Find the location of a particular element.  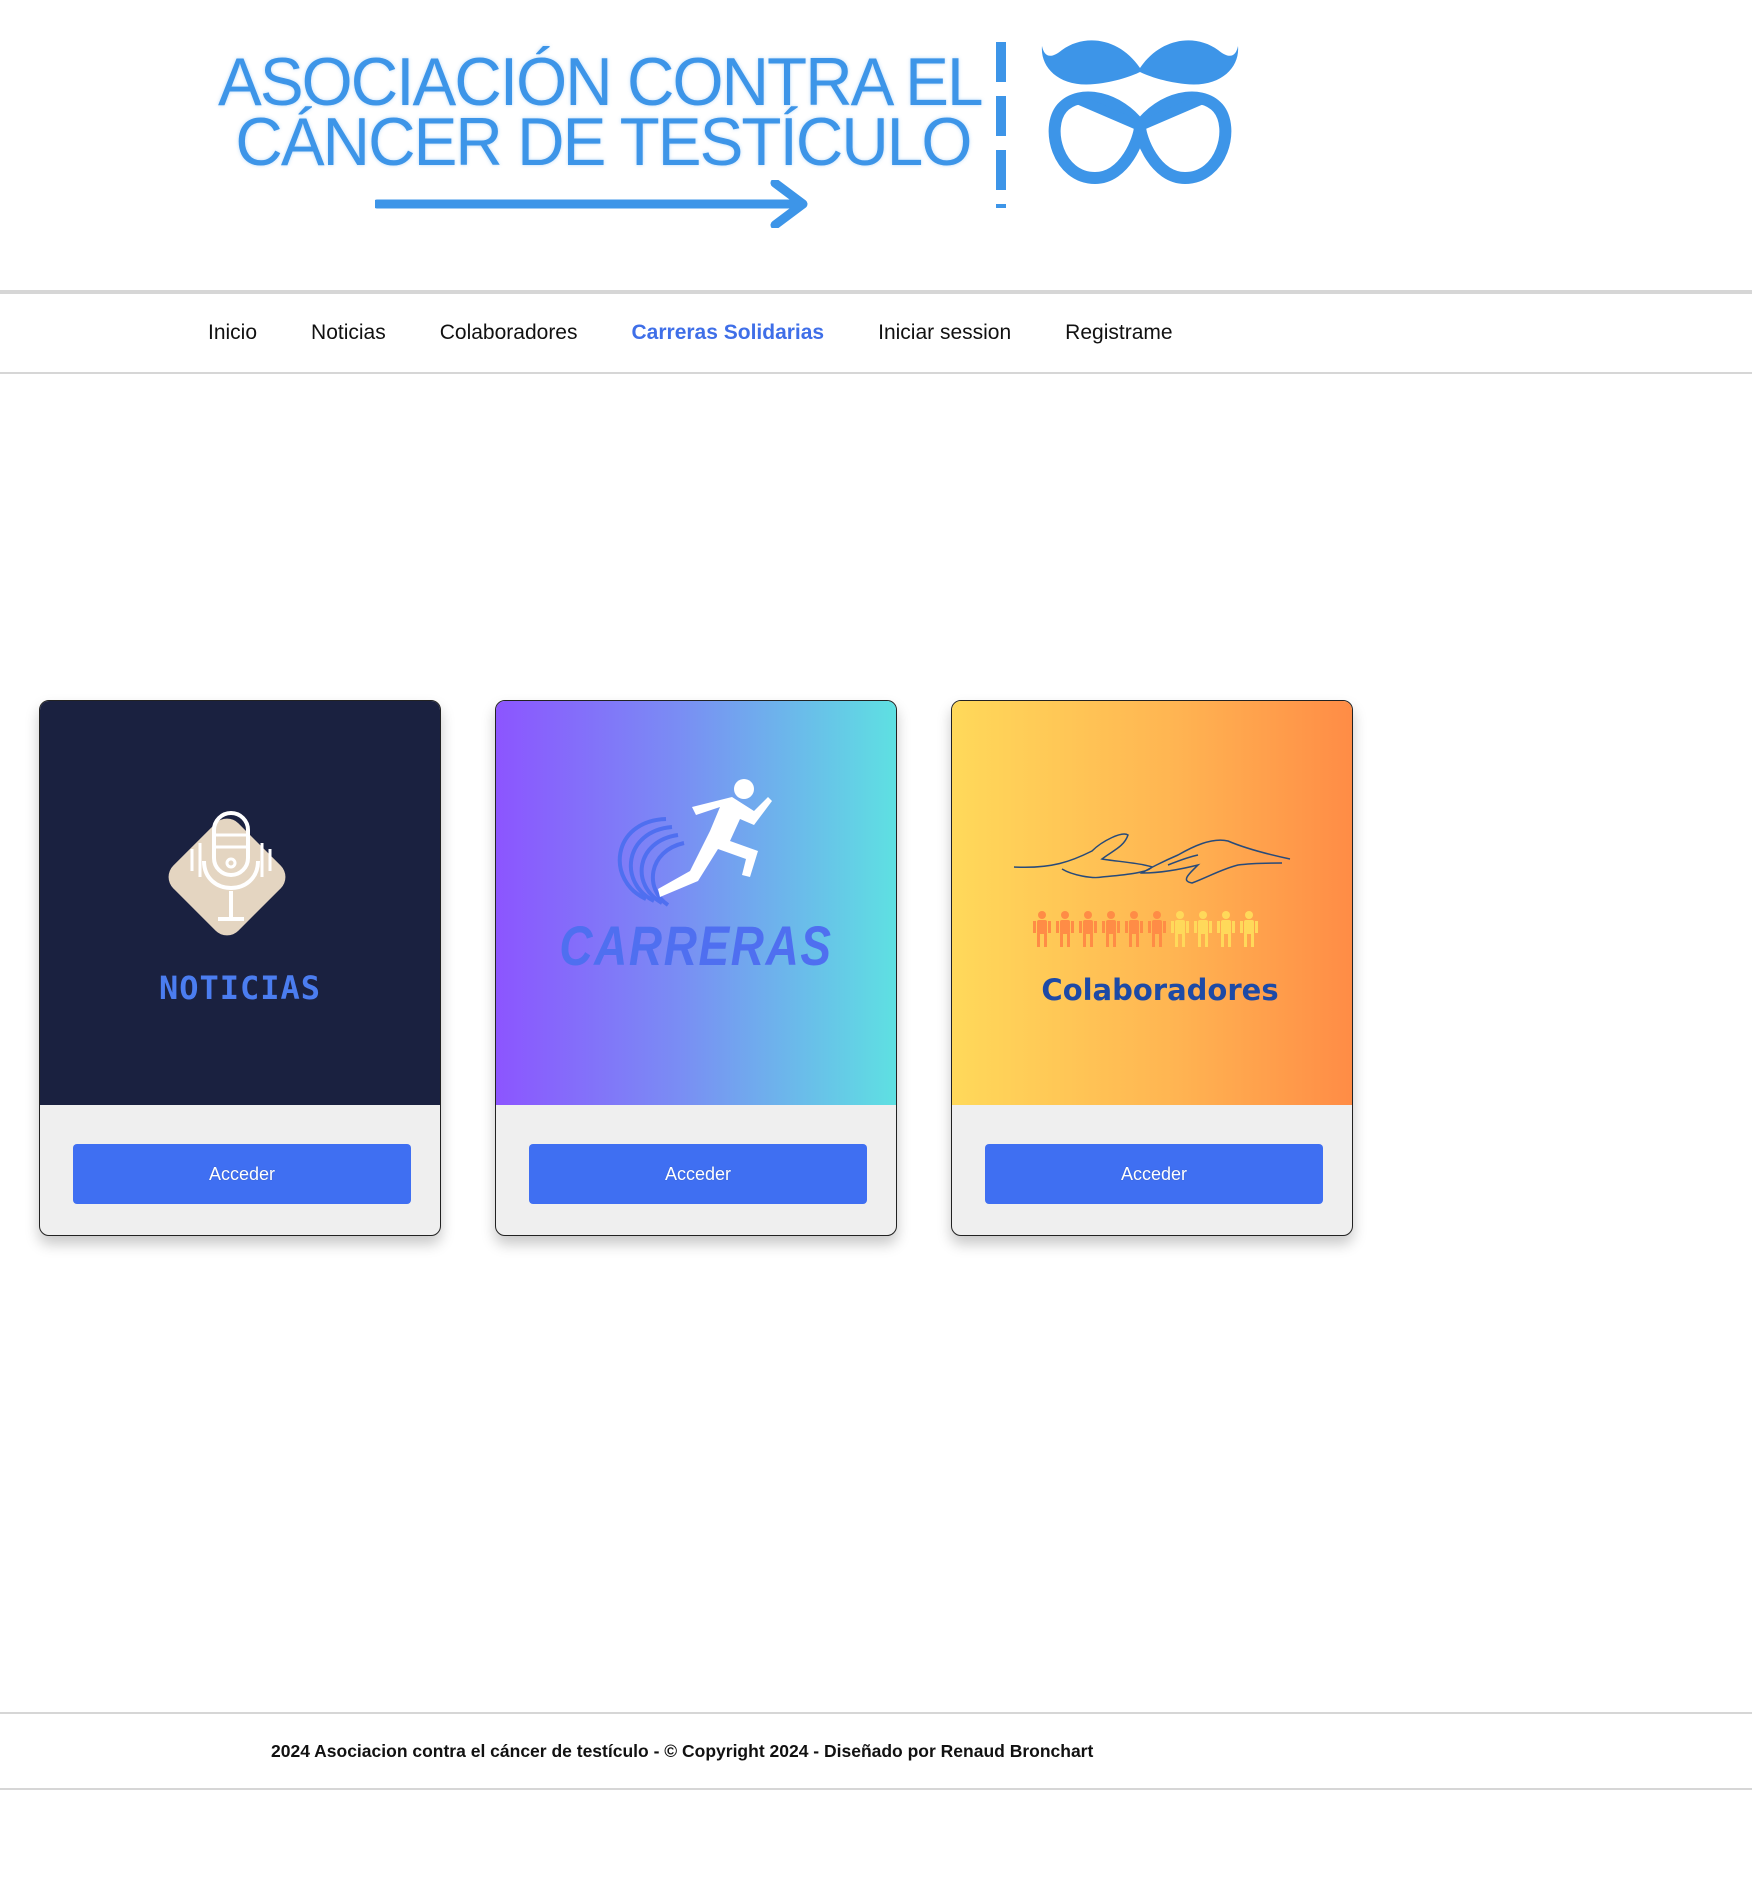

card-noticias: NOTICIAS Acceder is located at coordinates (240, 968).